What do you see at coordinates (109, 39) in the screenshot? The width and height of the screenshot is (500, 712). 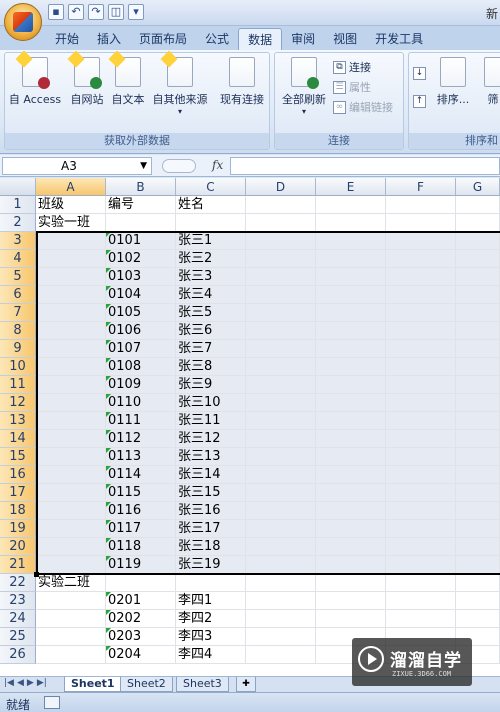 I see `tab-insert: 插入` at bounding box center [109, 39].